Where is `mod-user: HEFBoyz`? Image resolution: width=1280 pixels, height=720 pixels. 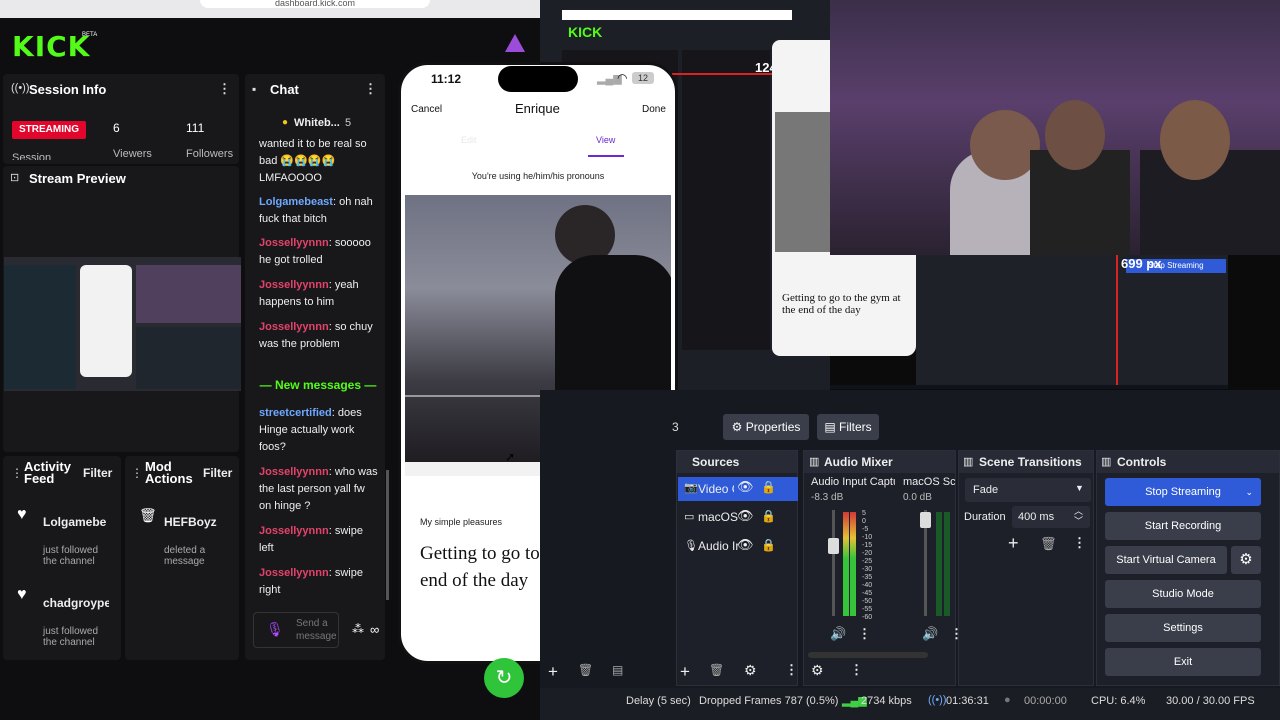
mod-user: HEFBoyz is located at coordinates (197, 522).